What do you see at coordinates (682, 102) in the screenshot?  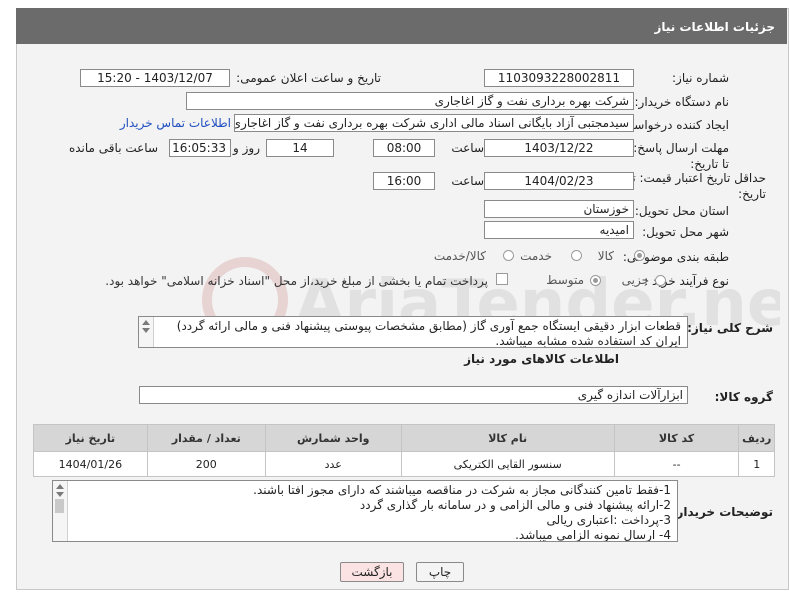 I see `buyer-org-label: نام دستگاه خریدار:` at bounding box center [682, 102].